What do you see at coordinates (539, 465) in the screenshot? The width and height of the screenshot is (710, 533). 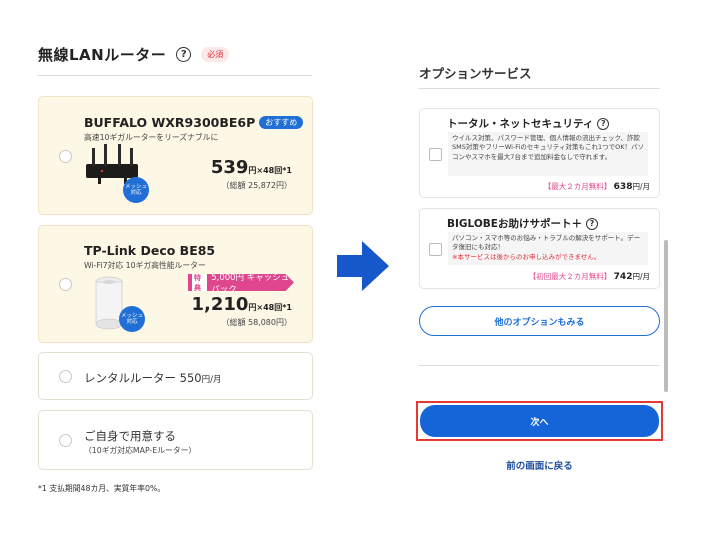 I see `back-link: 前の画面に戻る` at bounding box center [539, 465].